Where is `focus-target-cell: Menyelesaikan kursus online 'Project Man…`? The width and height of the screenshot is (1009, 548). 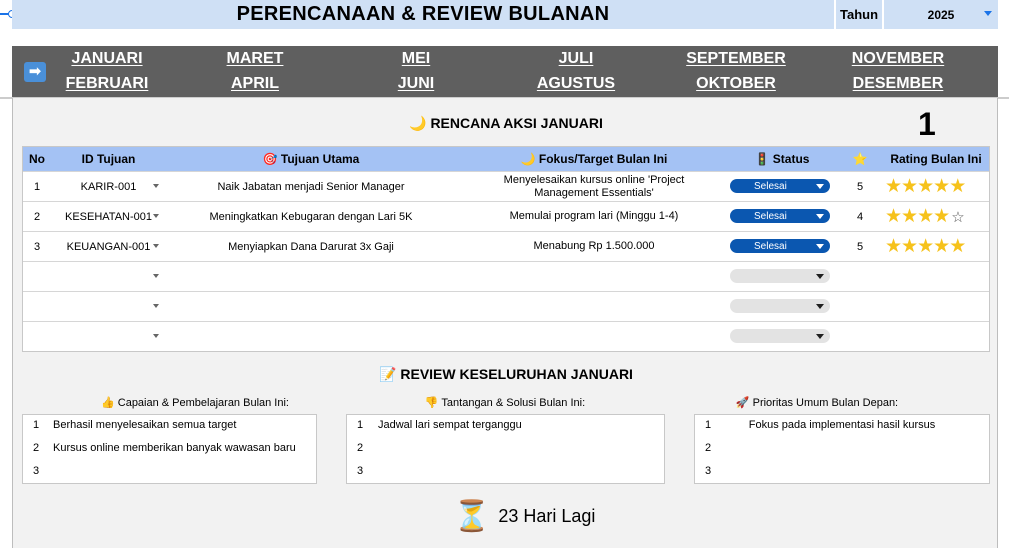 focus-target-cell: Menyelesaikan kursus online 'Project Man… is located at coordinates (594, 186).